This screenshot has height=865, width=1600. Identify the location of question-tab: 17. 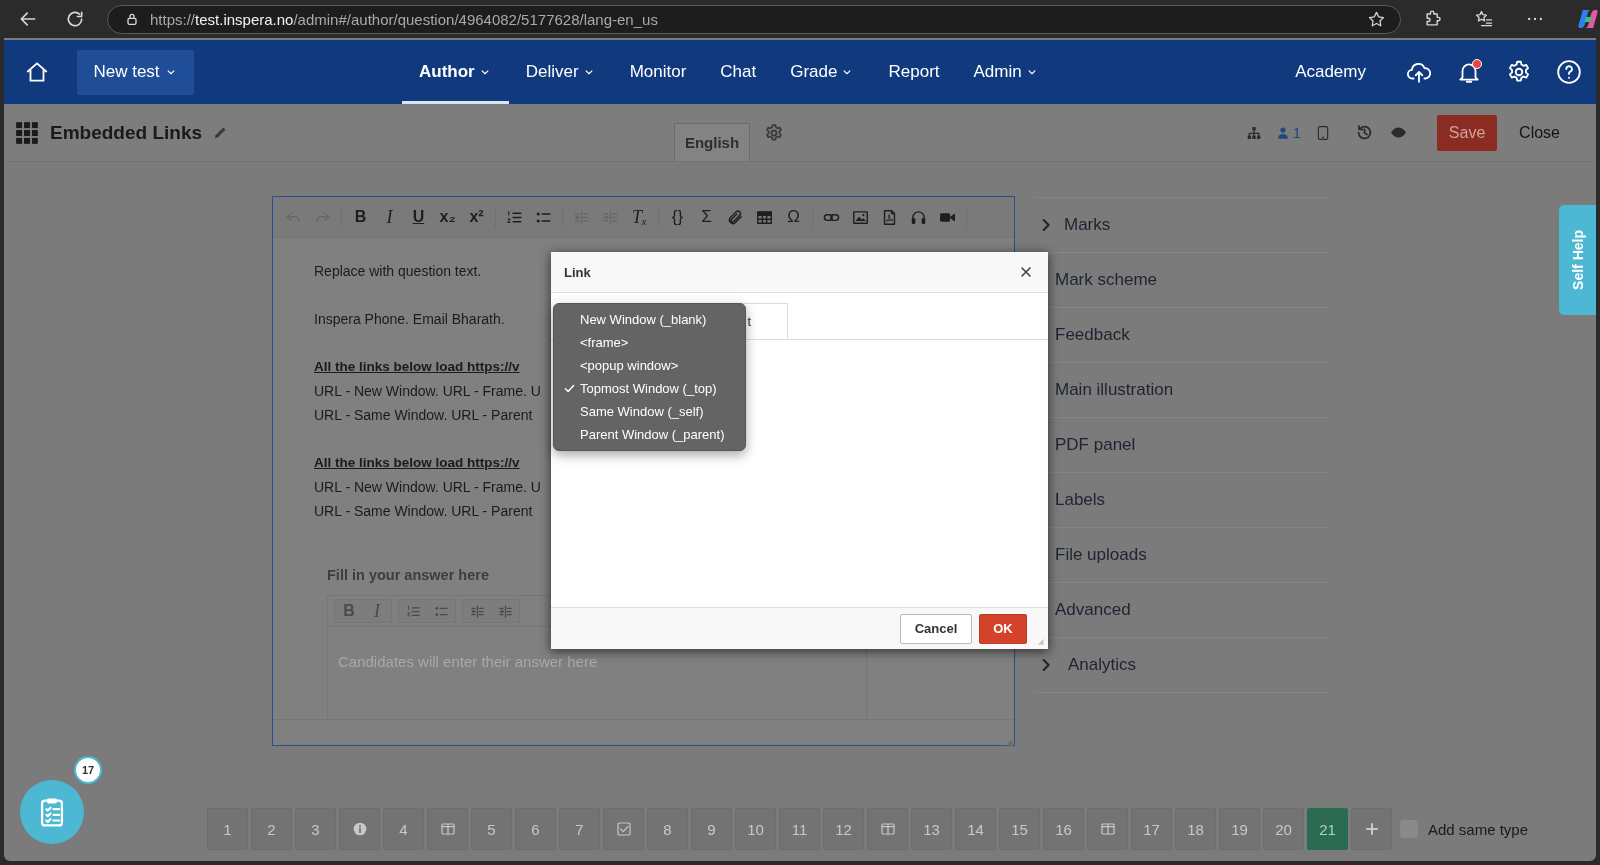
(1151, 829).